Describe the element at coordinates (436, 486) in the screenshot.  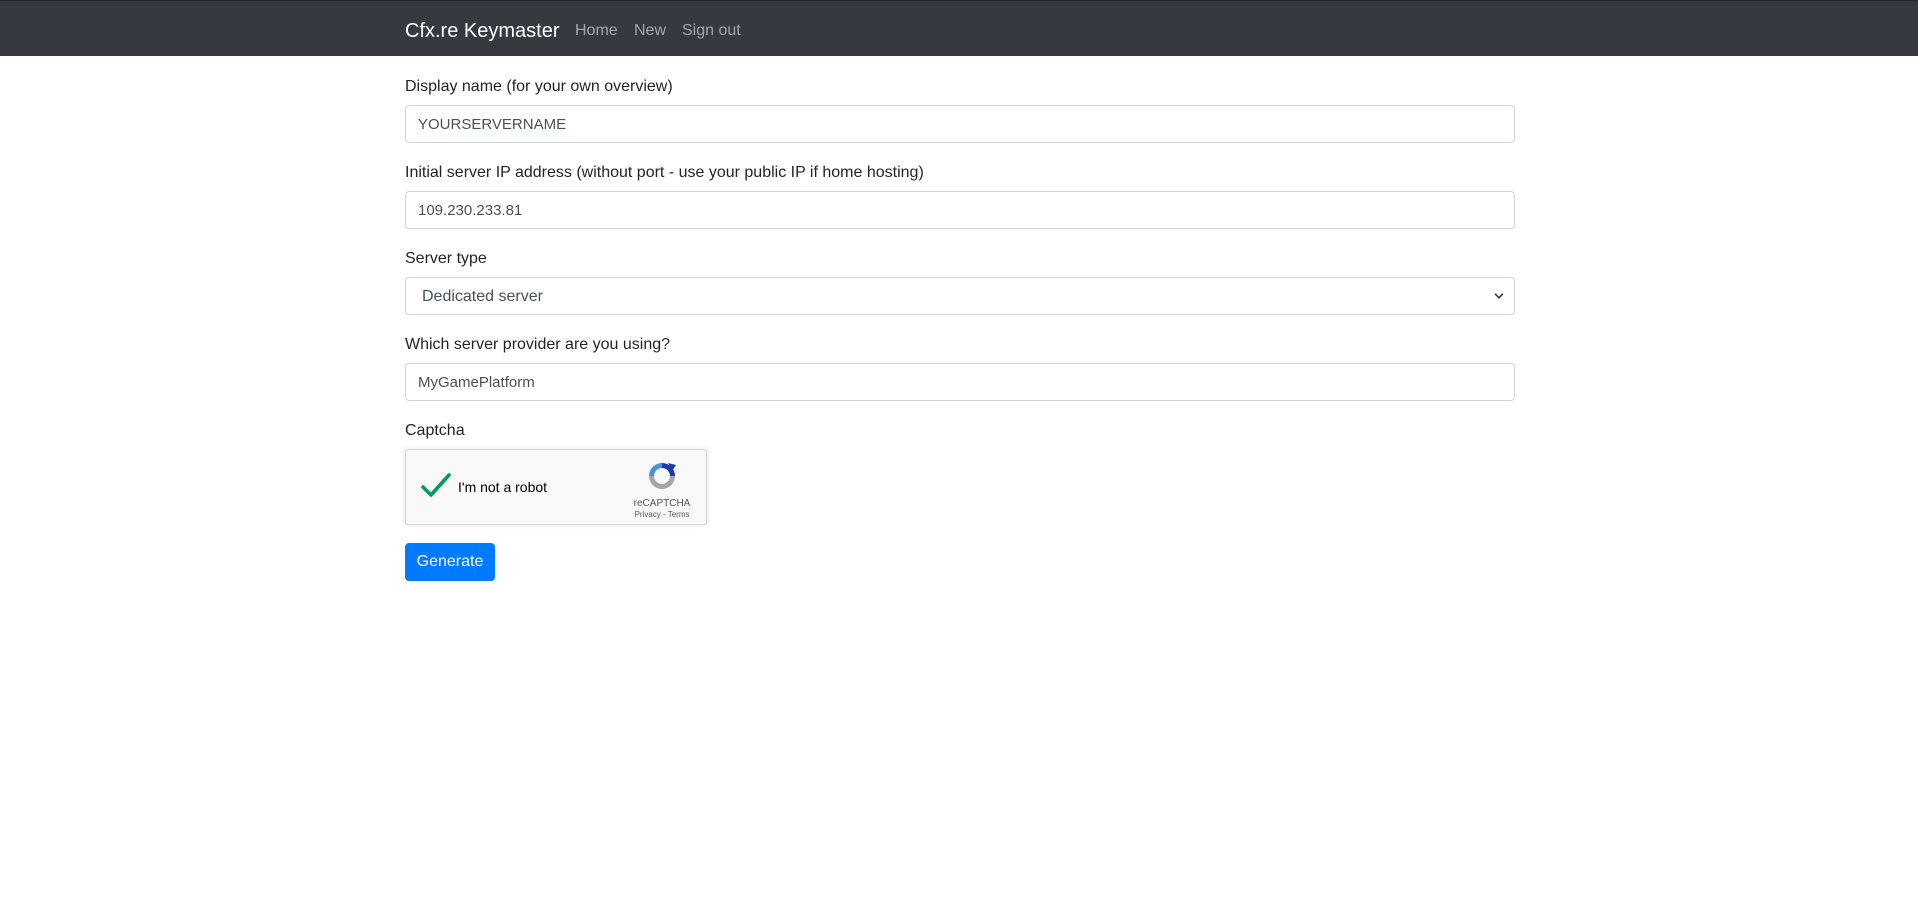
I see `checkmark-icon` at that location.